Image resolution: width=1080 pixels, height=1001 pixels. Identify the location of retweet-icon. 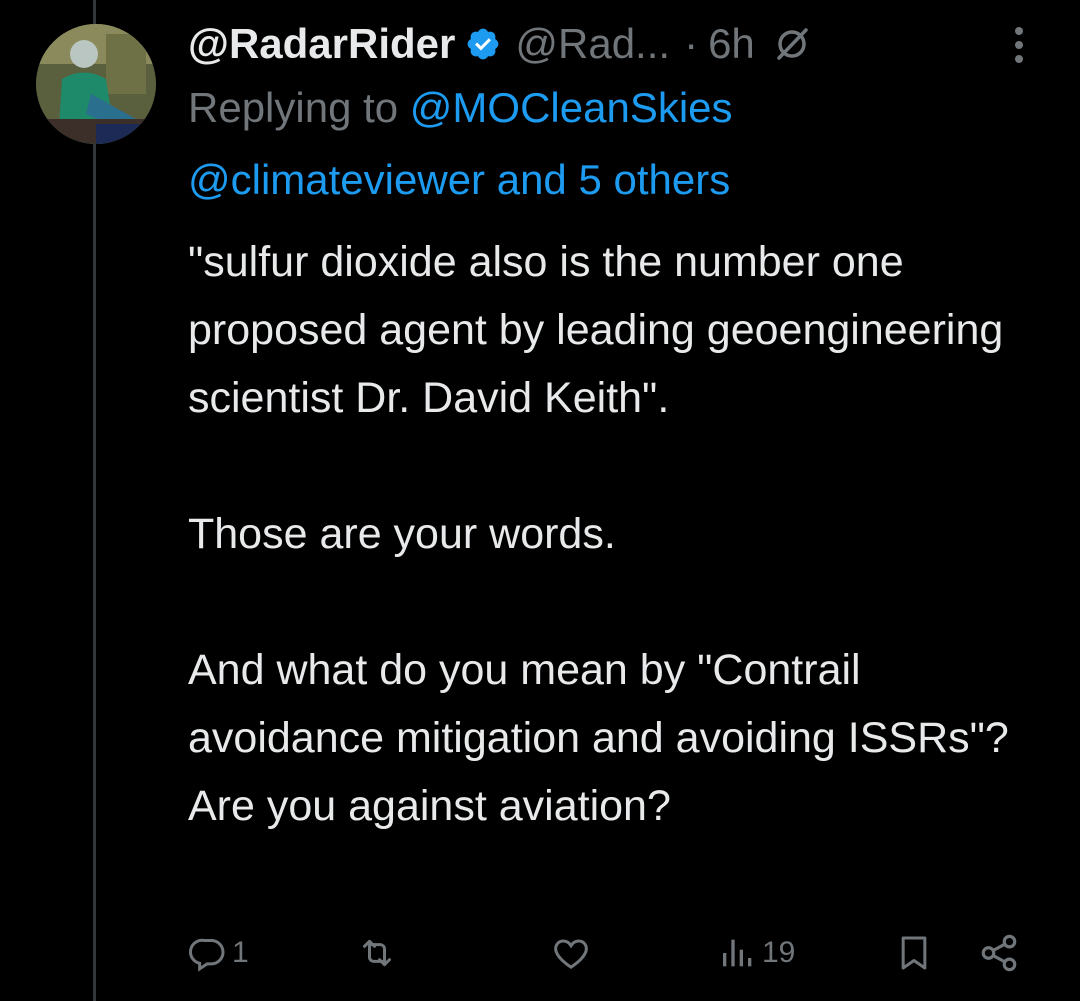
(377, 953).